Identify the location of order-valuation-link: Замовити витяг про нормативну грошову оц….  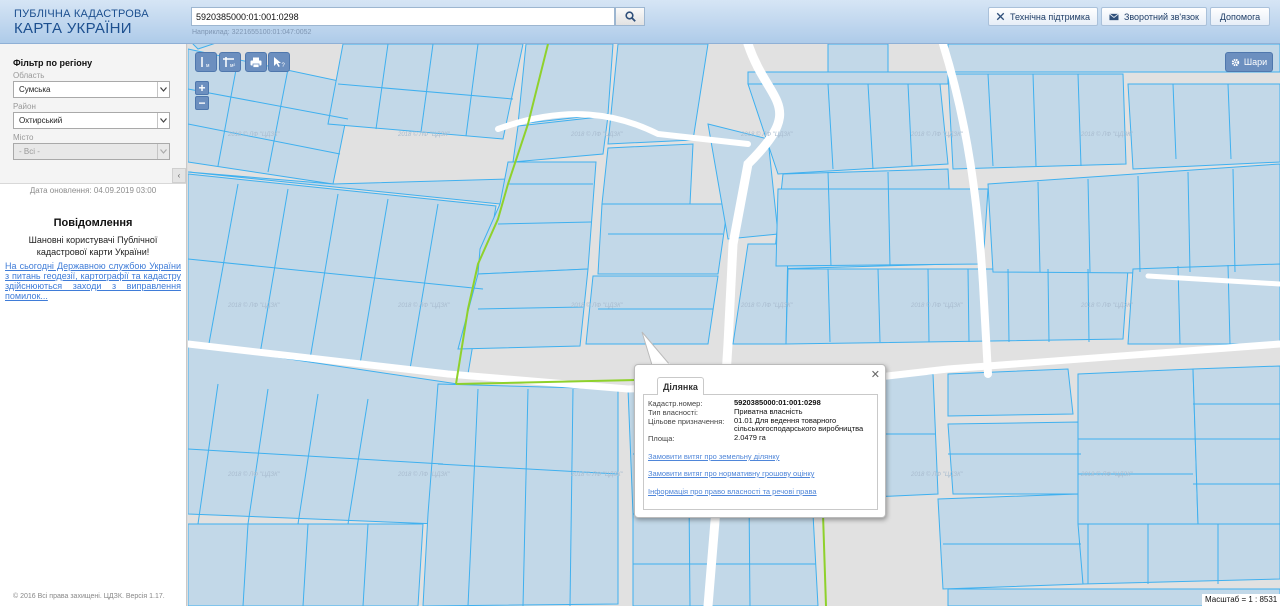
(731, 473).